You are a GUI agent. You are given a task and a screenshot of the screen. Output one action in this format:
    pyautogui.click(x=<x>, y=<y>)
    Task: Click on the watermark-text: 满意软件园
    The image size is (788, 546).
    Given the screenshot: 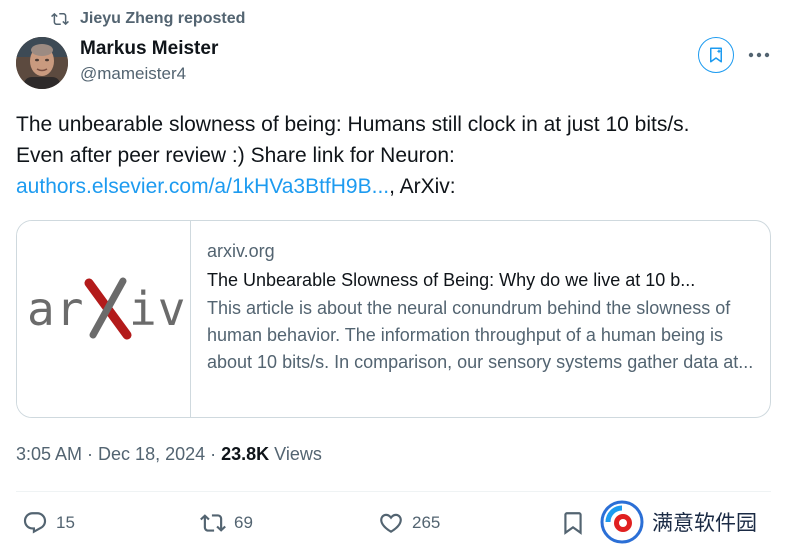 What is the action you would take?
    pyautogui.click(x=704, y=522)
    